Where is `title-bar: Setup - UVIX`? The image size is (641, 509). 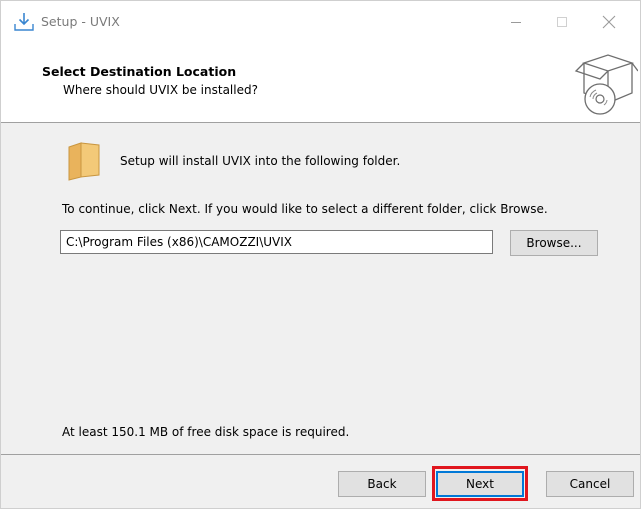
title-bar: Setup - UVIX is located at coordinates (320, 22).